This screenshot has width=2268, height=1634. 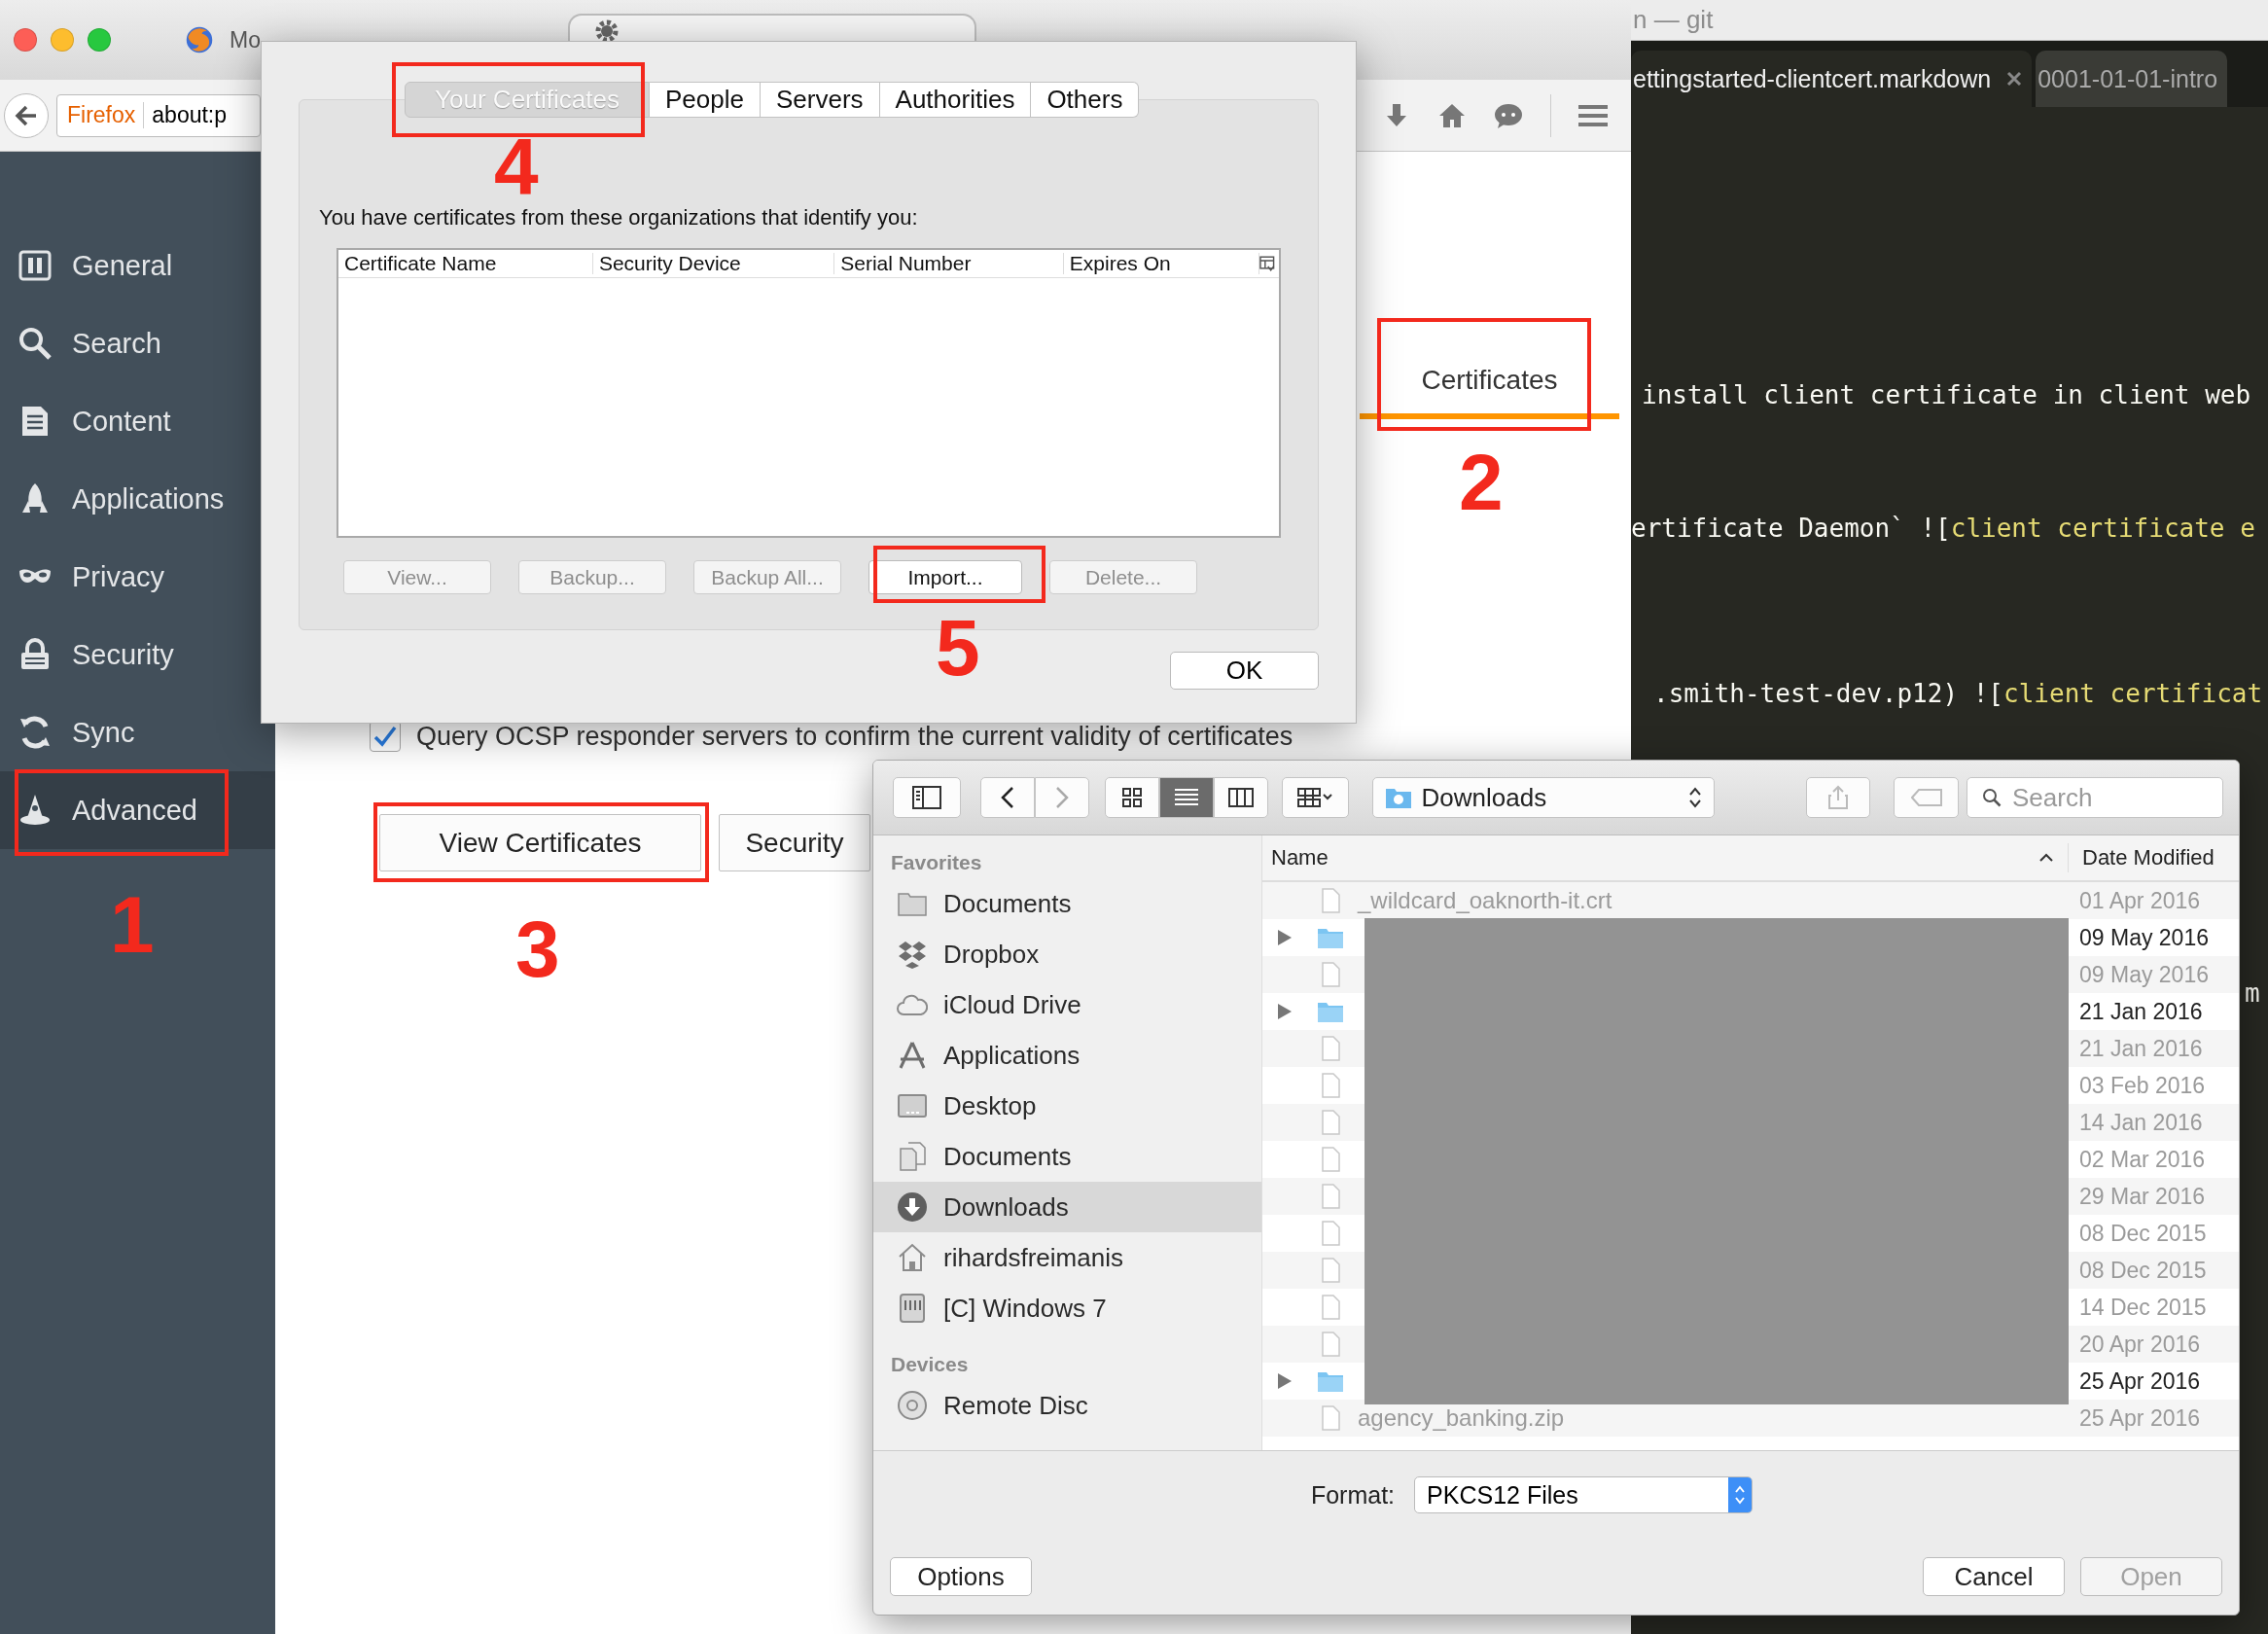 I want to click on sidebar-item: Downloads, so click(x=1067, y=1207).